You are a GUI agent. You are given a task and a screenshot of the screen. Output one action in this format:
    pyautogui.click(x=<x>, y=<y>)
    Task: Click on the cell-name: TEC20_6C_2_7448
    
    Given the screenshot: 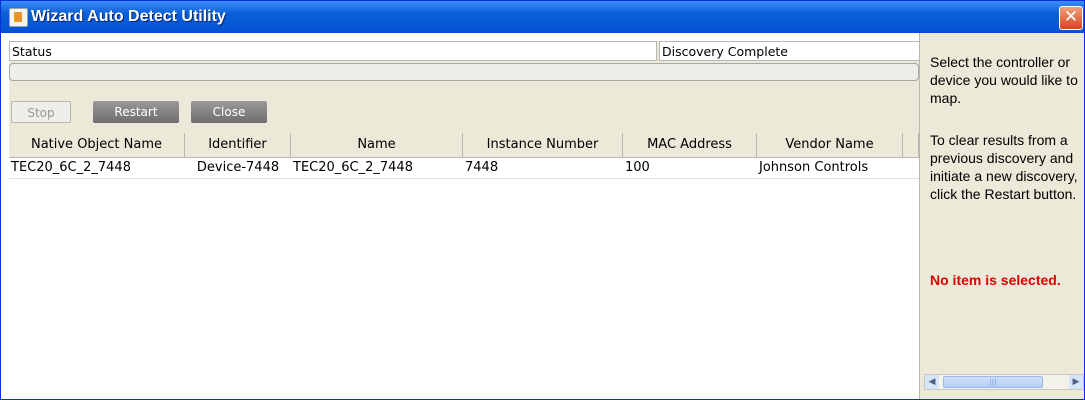 What is the action you would take?
    pyautogui.click(x=353, y=167)
    